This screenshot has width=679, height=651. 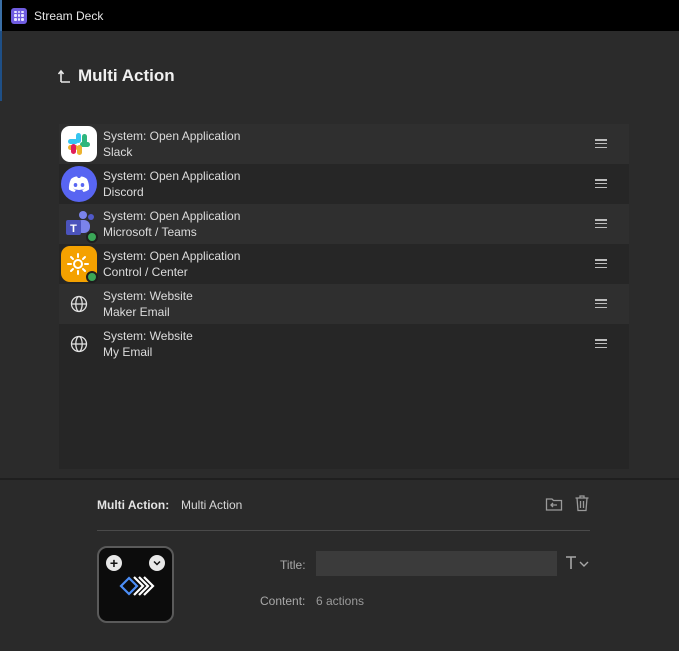 What do you see at coordinates (344, 144) in the screenshot?
I see `action-row-slack: System: Open Application Slack` at bounding box center [344, 144].